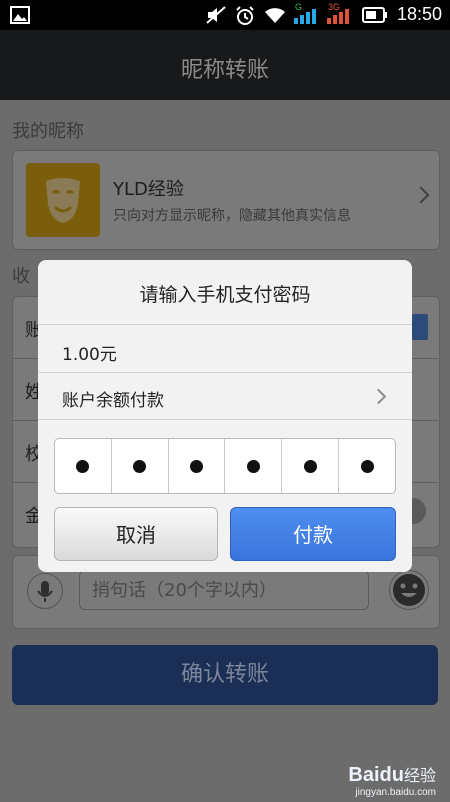 The width and height of the screenshot is (450, 802). What do you see at coordinates (136, 534) in the screenshot?
I see `cancel-button: 取消` at bounding box center [136, 534].